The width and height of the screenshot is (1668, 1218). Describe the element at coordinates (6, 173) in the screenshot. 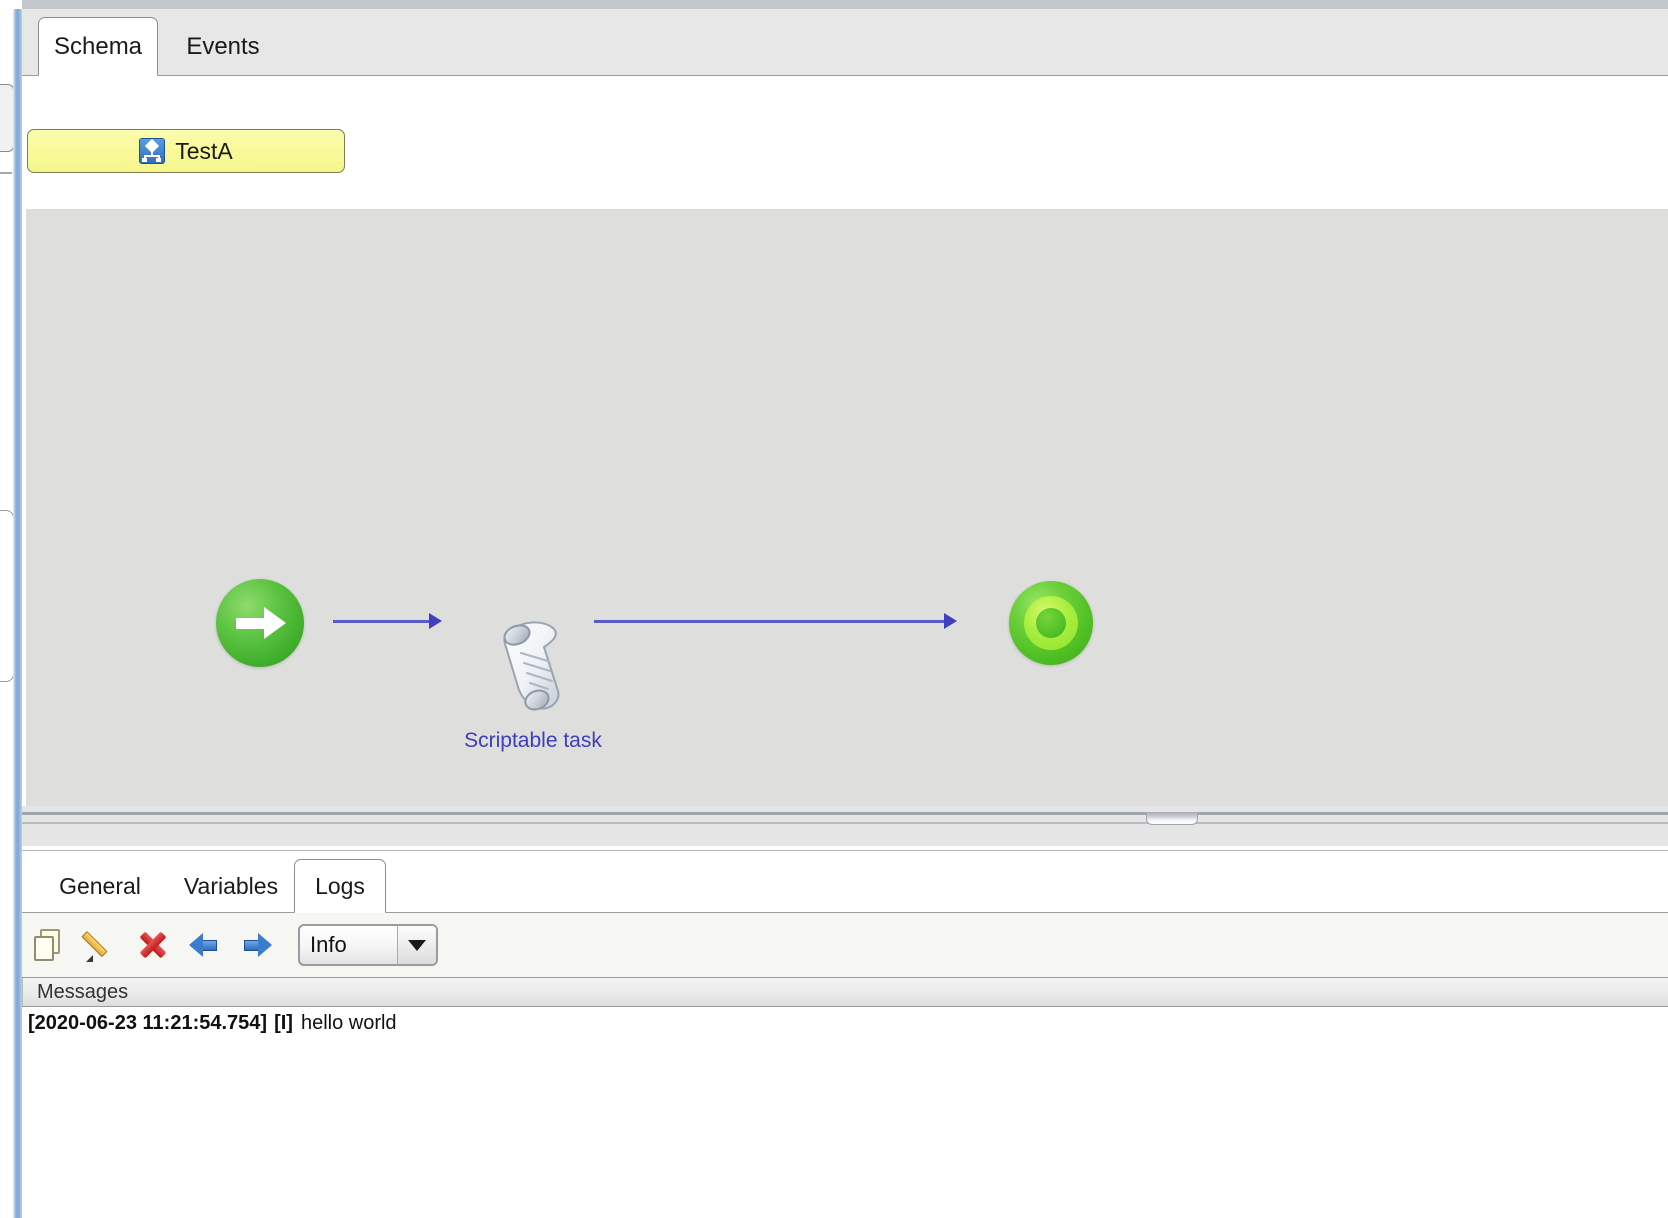

I see `background-divider-fragment` at that location.